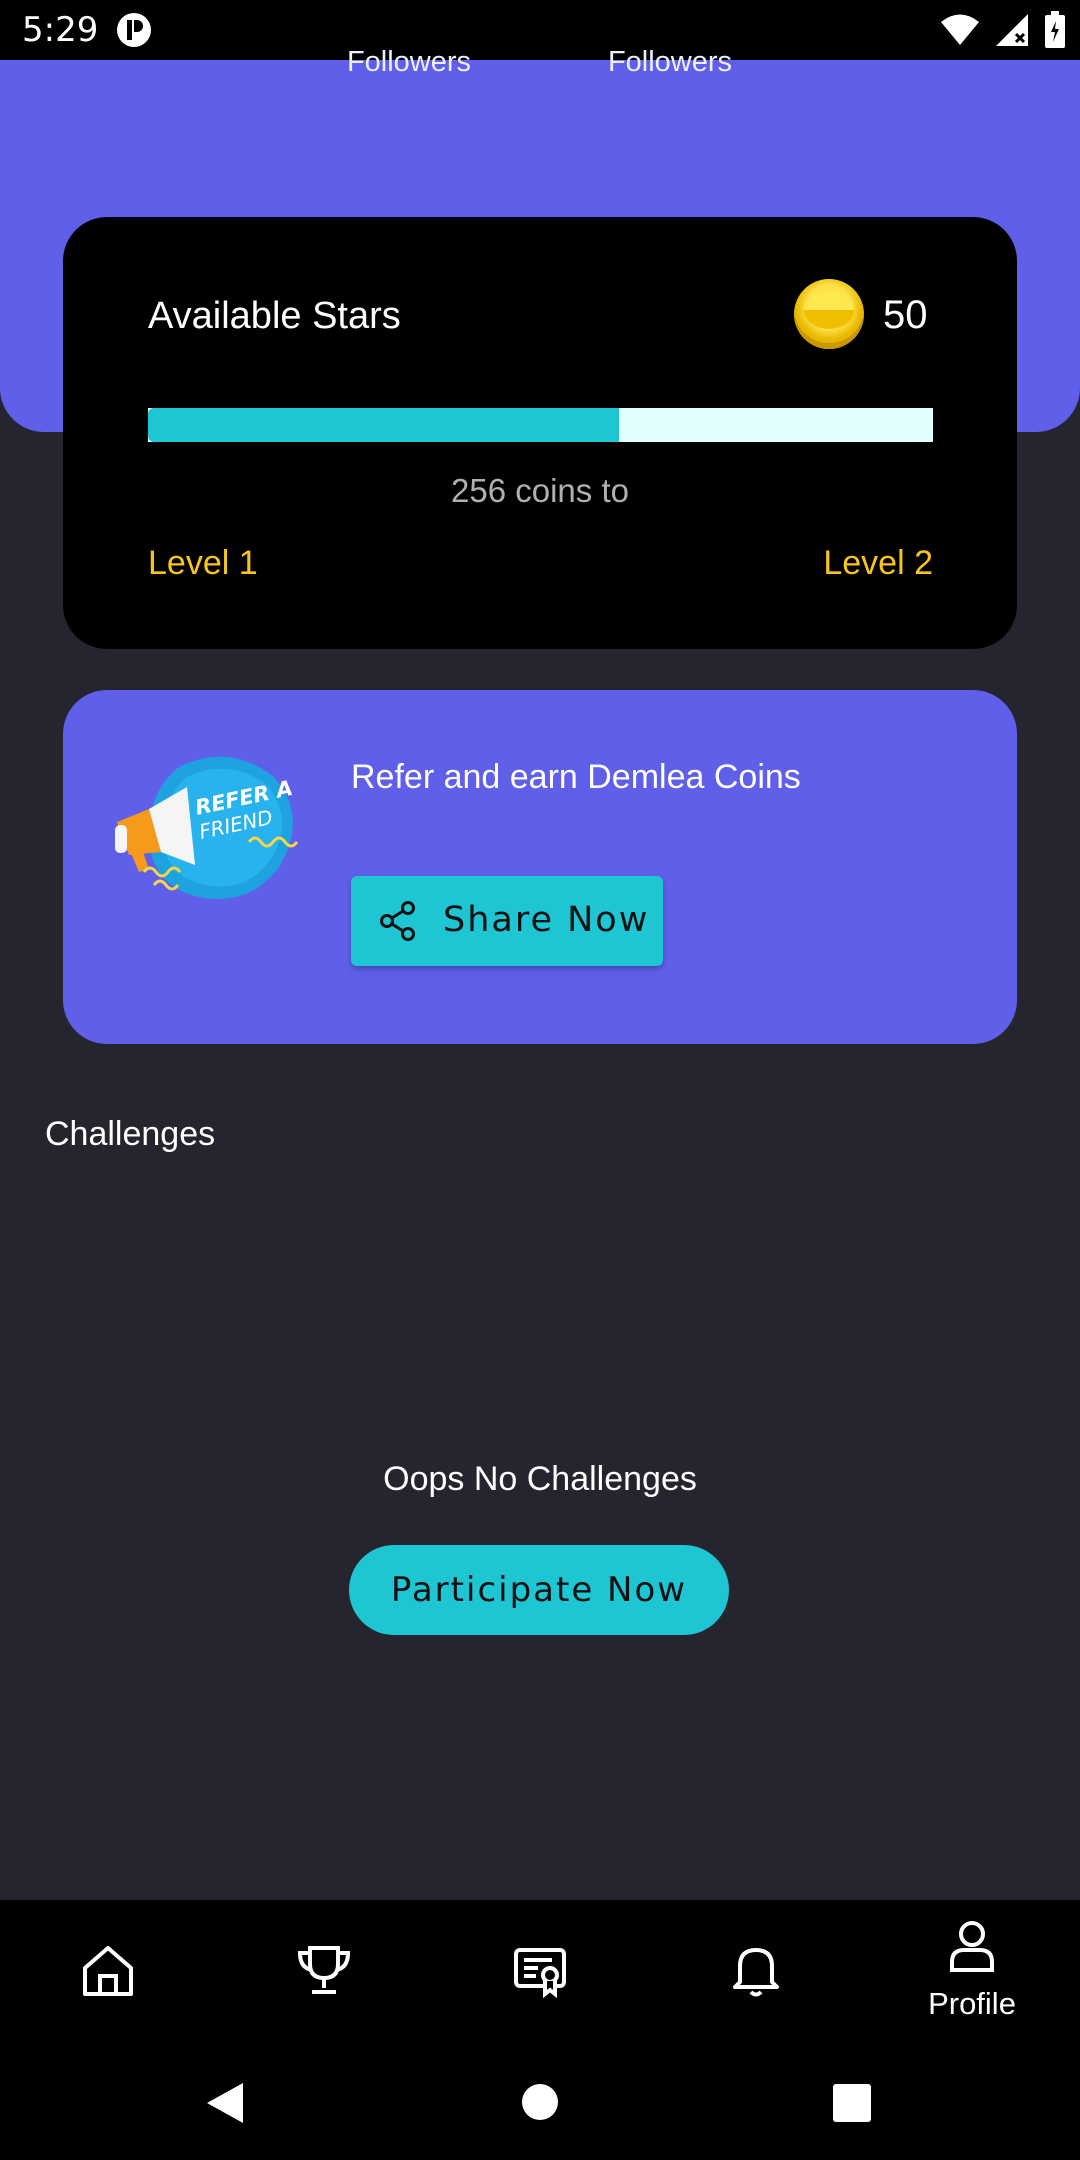 The width and height of the screenshot is (1080, 2160). What do you see at coordinates (540, 490) in the screenshot?
I see `coins-to-next-level: 256 coins to` at bounding box center [540, 490].